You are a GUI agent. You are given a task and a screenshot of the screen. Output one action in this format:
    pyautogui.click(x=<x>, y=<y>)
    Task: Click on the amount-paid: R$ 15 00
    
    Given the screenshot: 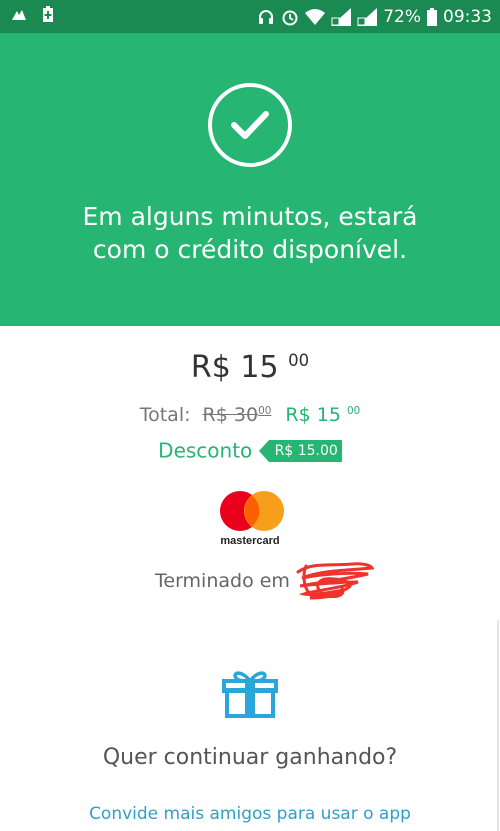 What is the action you would take?
    pyautogui.click(x=250, y=367)
    